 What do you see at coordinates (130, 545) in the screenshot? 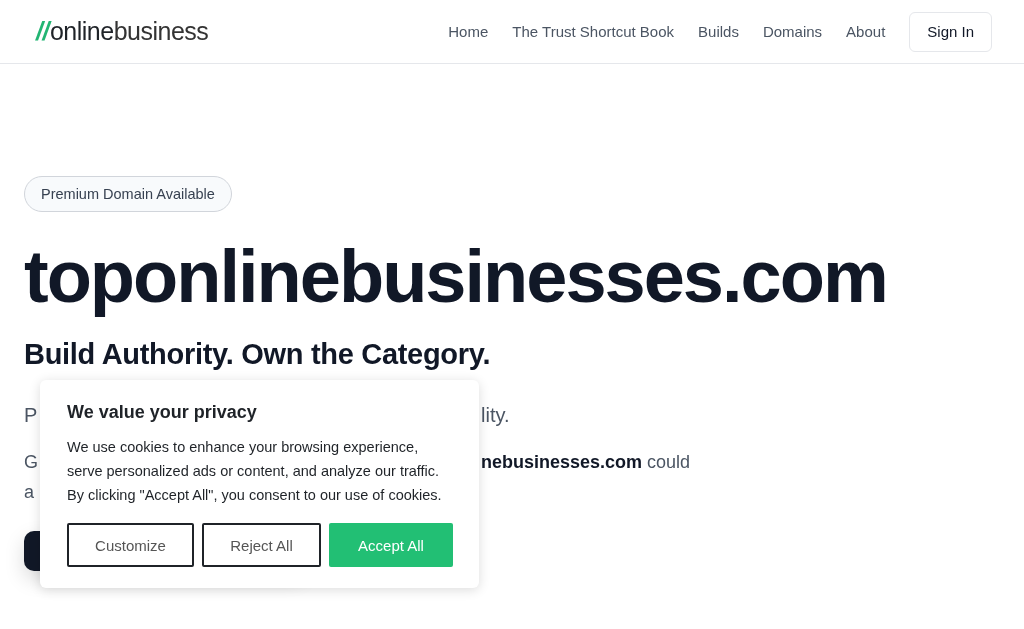
I see `cookie-button: Customize` at bounding box center [130, 545].